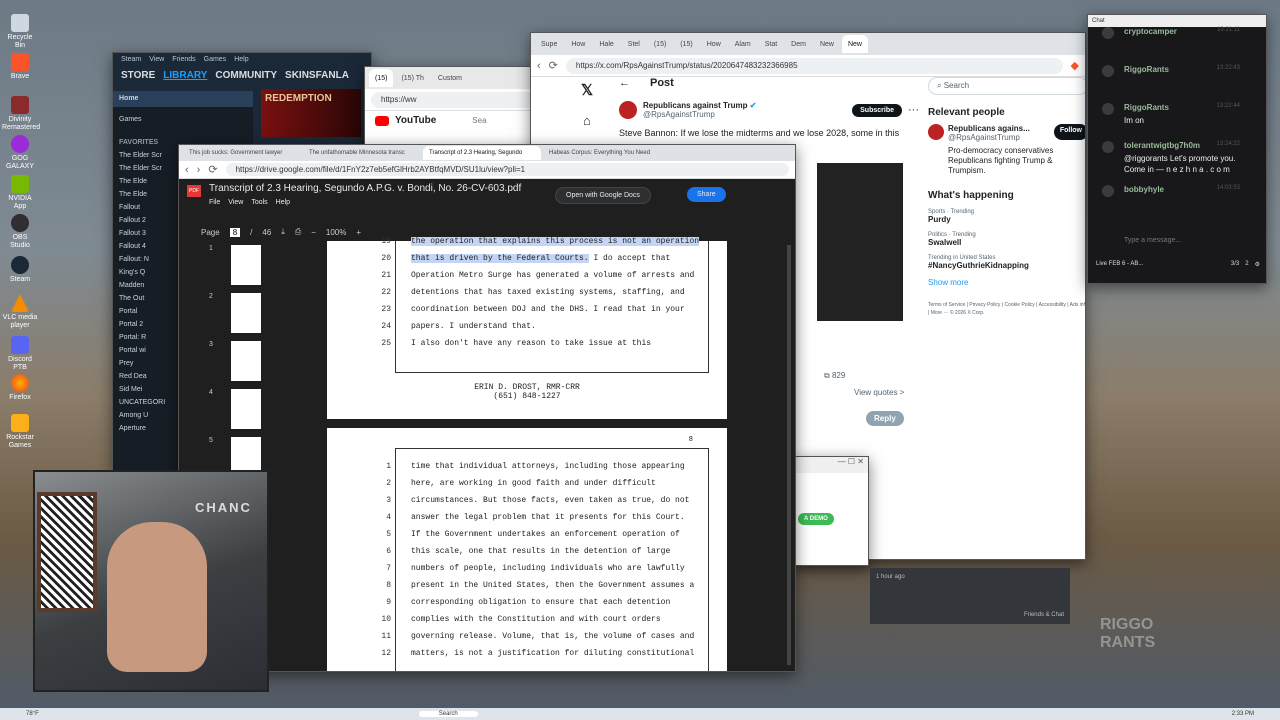 The image size is (1280, 720). I want to click on home-icon: ⌂, so click(587, 120).